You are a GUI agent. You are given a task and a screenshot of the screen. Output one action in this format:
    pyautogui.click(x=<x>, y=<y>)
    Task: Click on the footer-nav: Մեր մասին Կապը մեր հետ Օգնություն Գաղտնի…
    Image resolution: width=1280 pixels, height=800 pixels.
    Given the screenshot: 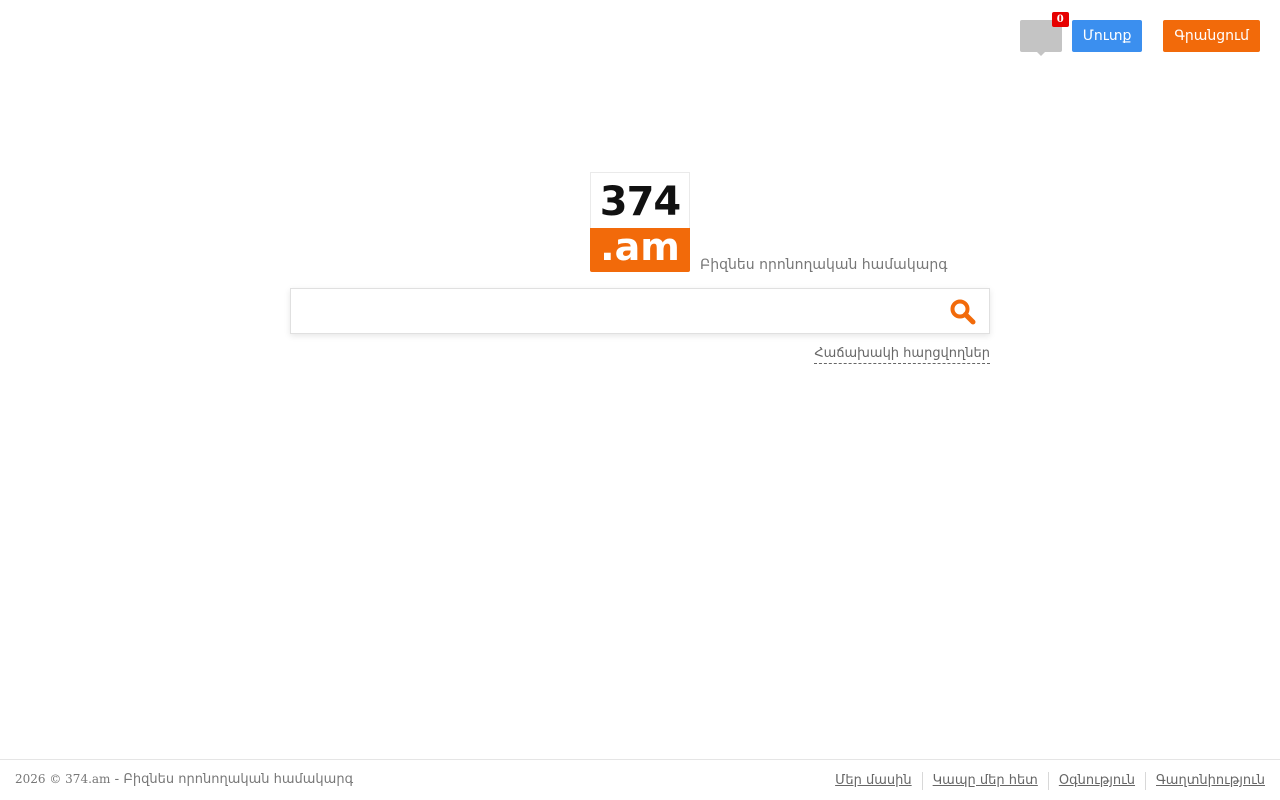 What is the action you would take?
    pyautogui.click(x=1045, y=781)
    